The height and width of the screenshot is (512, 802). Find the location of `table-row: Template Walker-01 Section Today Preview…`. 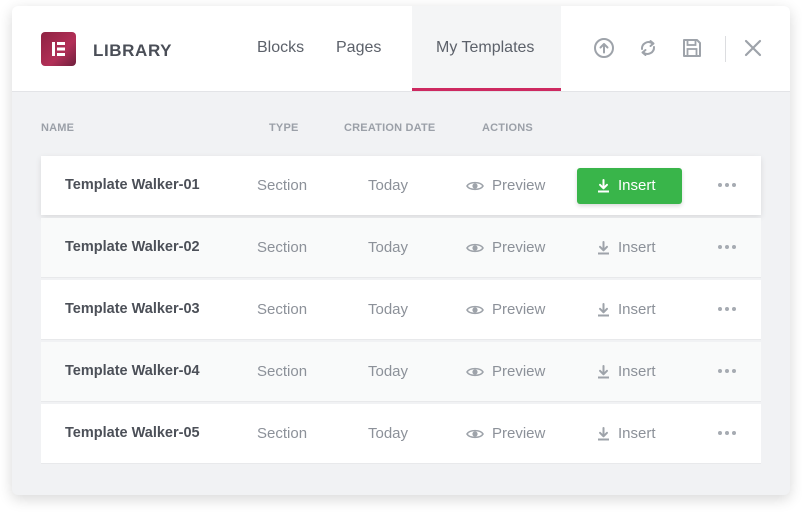

table-row: Template Walker-01 Section Today Preview… is located at coordinates (401, 185).